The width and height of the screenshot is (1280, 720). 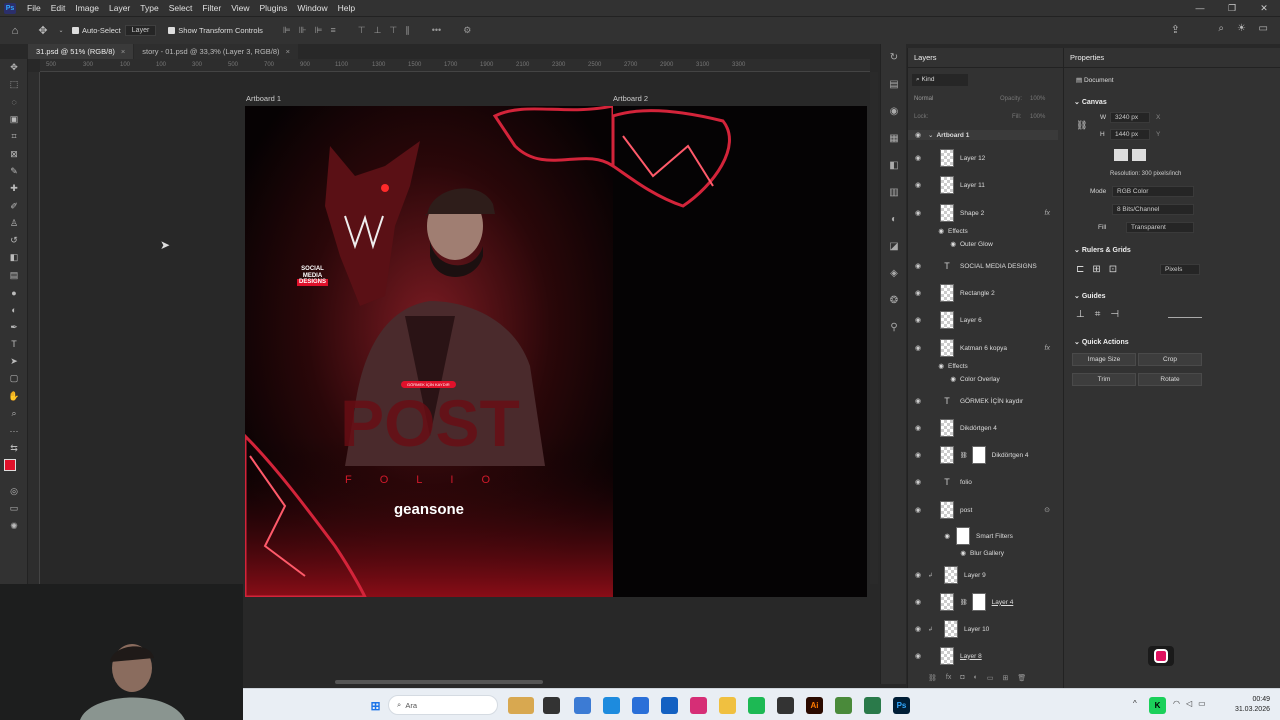 I want to click on chevron-down-icon: ⌄, so click(x=930, y=135).